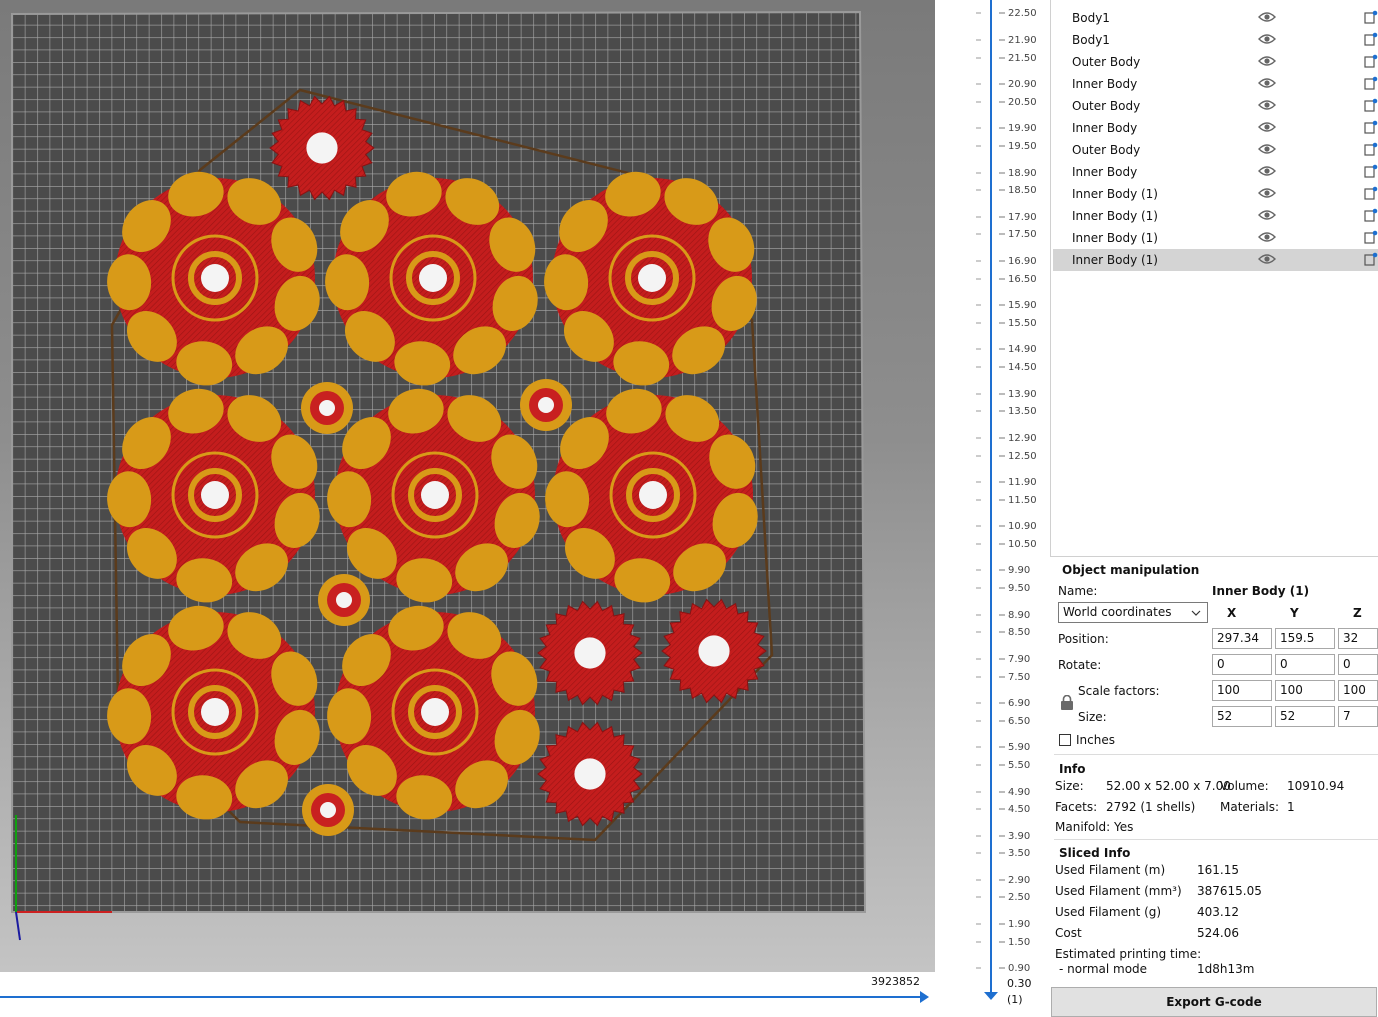 This screenshot has width=1378, height=1017. Describe the element at coordinates (1226, 969) in the screenshot. I see `normal-mode-value: 1d8h13m` at that location.